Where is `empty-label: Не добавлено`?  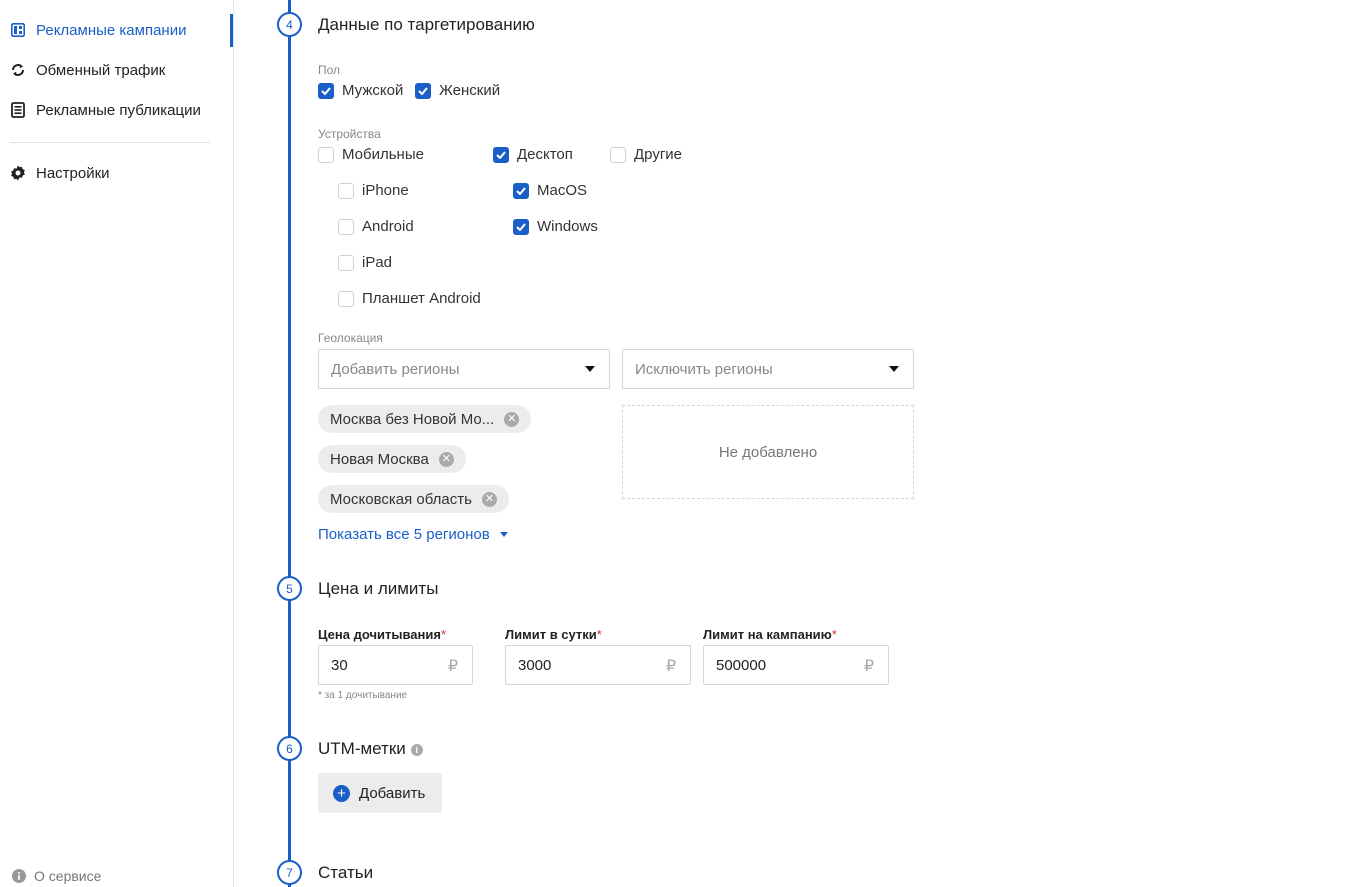
empty-label: Не добавлено is located at coordinates (768, 452).